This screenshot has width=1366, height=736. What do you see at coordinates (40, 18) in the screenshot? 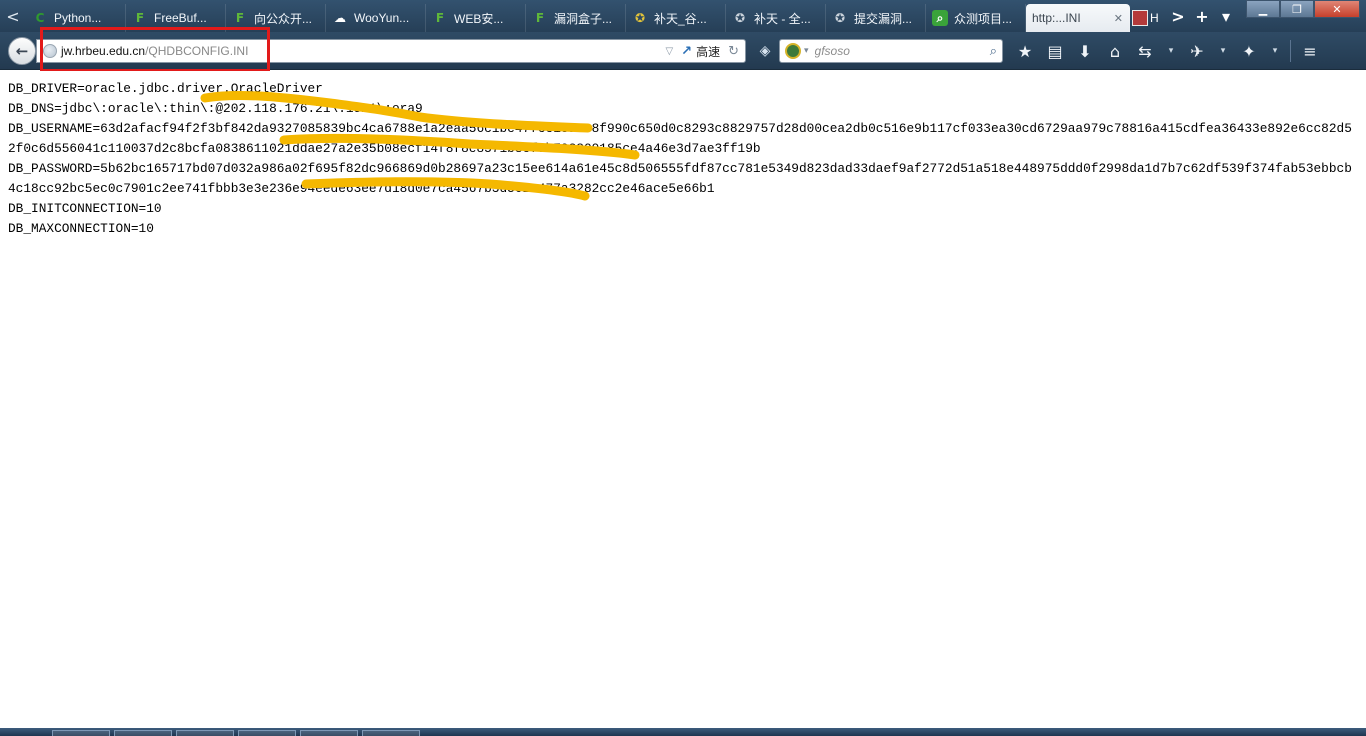
I see `tab-favicon-icon: C` at bounding box center [40, 18].